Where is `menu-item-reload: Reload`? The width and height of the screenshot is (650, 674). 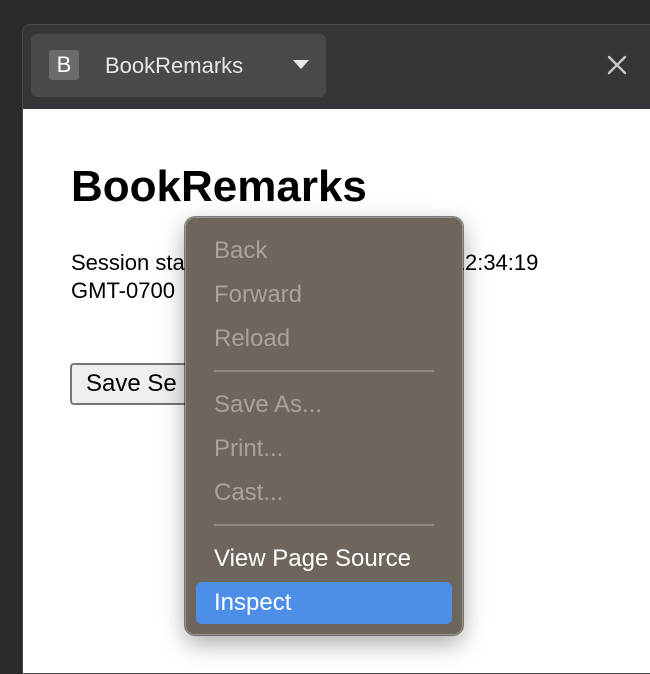 menu-item-reload: Reload is located at coordinates (324, 339).